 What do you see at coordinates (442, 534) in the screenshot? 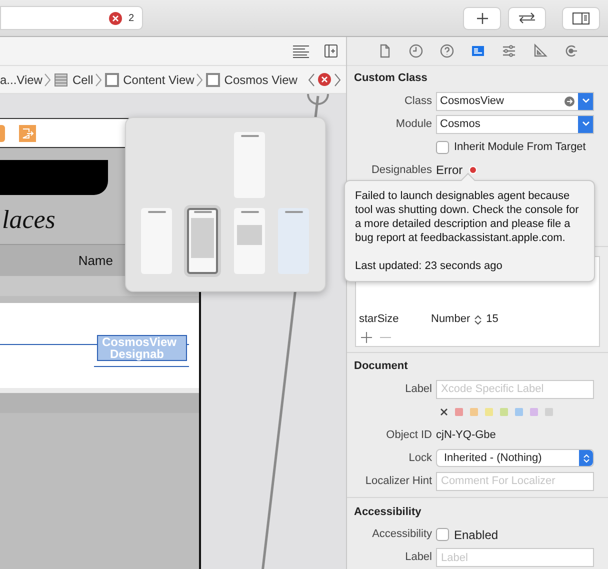
I see `enabled-checkbox` at bounding box center [442, 534].